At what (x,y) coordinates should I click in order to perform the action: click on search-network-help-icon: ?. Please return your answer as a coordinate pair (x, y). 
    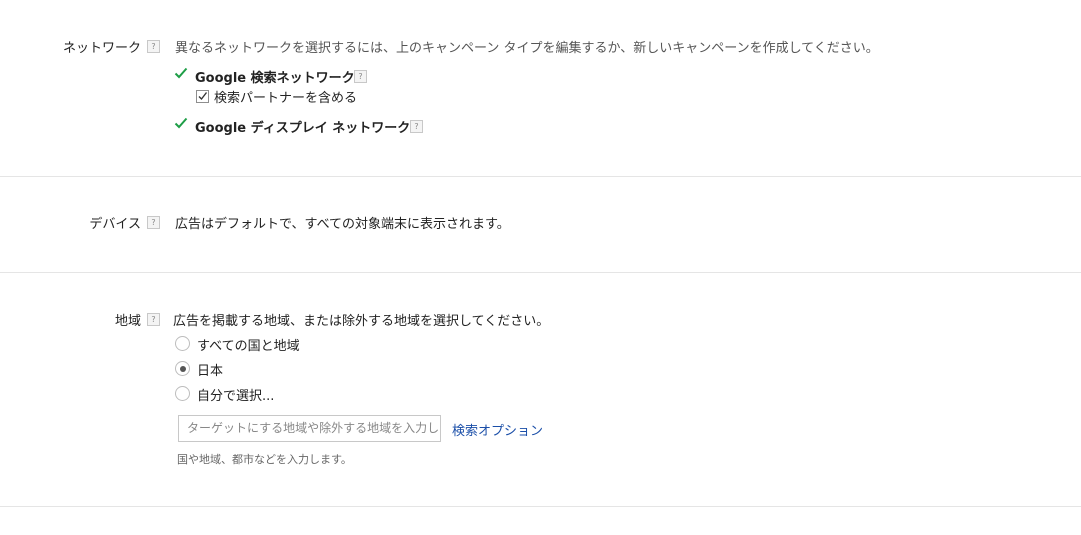
    Looking at the image, I should click on (360, 76).